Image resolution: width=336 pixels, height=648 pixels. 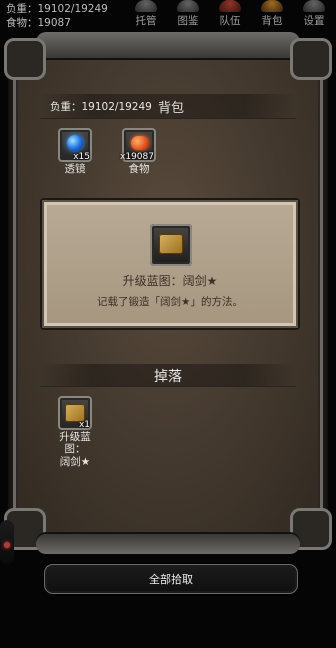 What do you see at coordinates (272, 14) in the screenshot?
I see `nav-bag: 背包` at bounding box center [272, 14].